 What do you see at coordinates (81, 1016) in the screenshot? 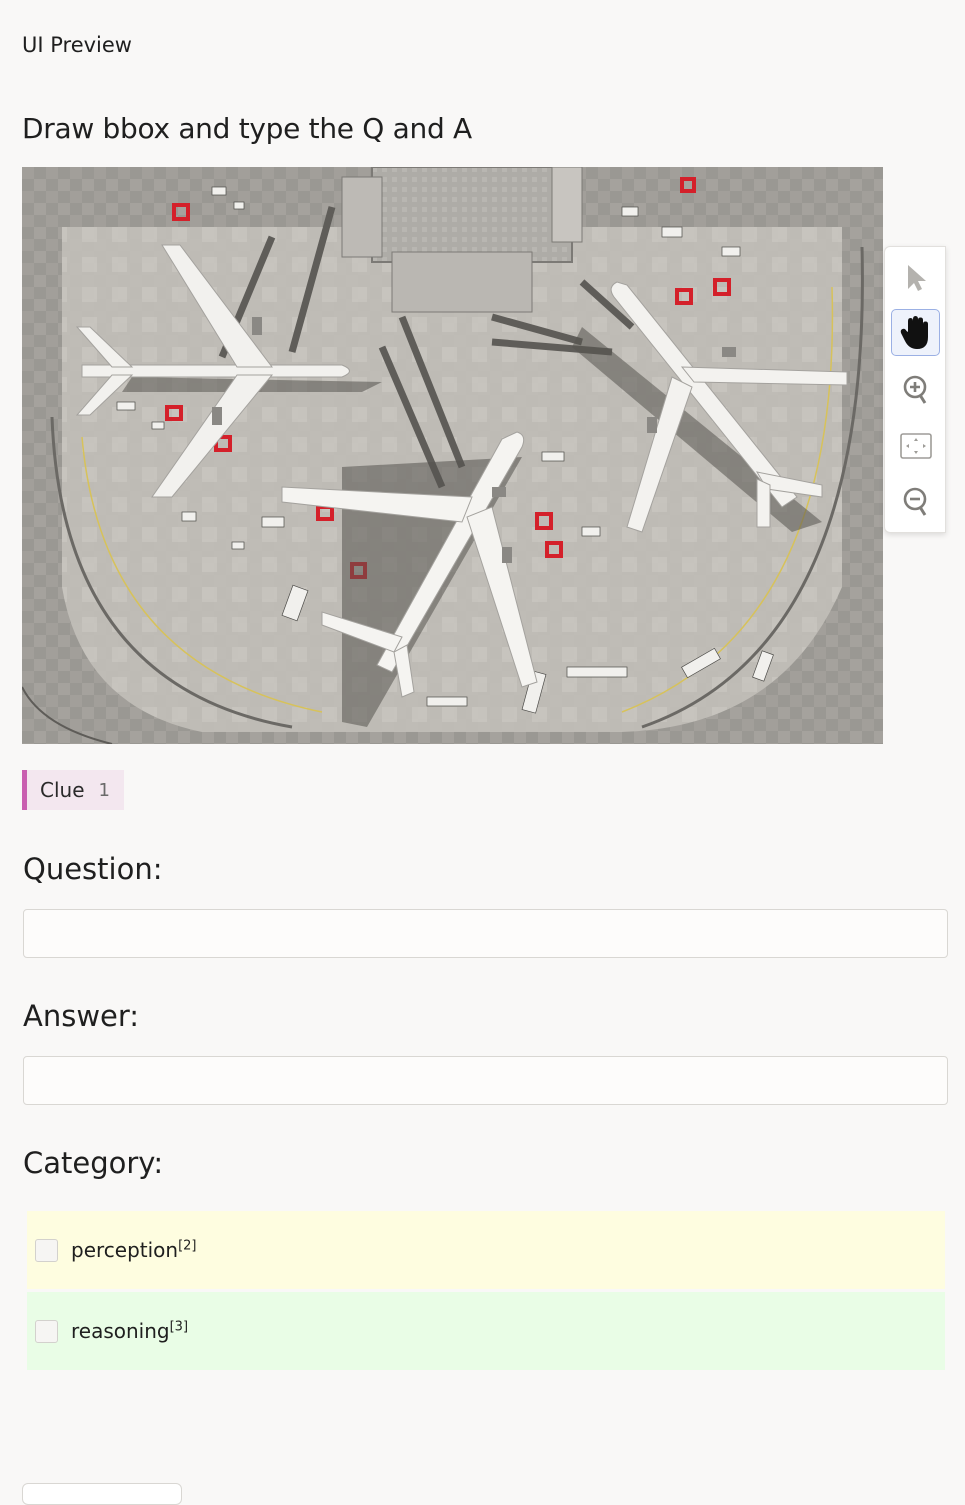
I see `answer-label: Answer:` at bounding box center [81, 1016].